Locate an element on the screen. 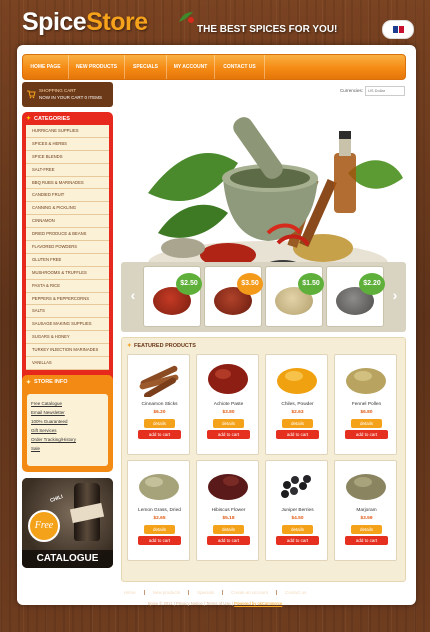  star-icon: ✦ is located at coordinates (29, 383).